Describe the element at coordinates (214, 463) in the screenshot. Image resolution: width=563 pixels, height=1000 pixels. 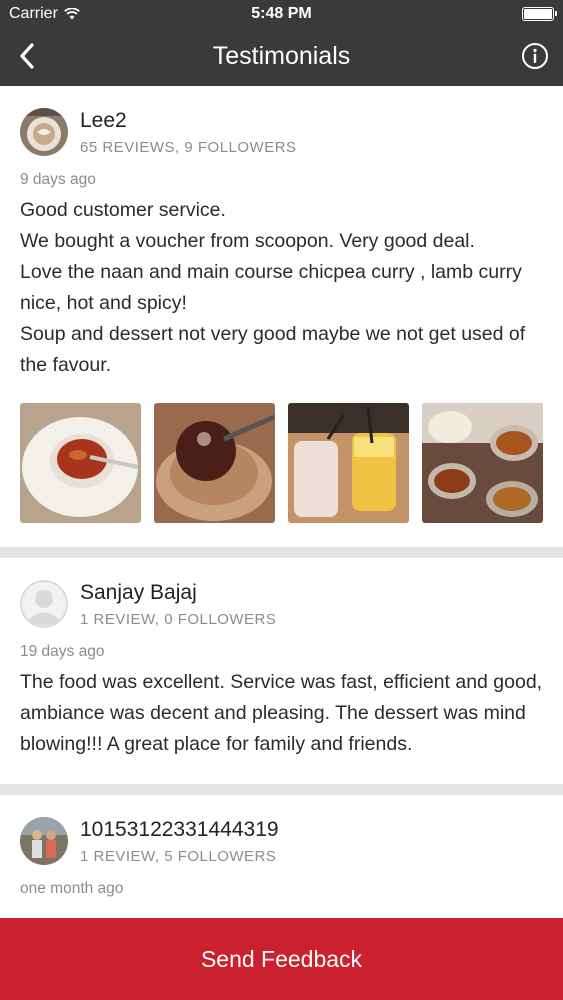
I see `photo-dessert` at that location.